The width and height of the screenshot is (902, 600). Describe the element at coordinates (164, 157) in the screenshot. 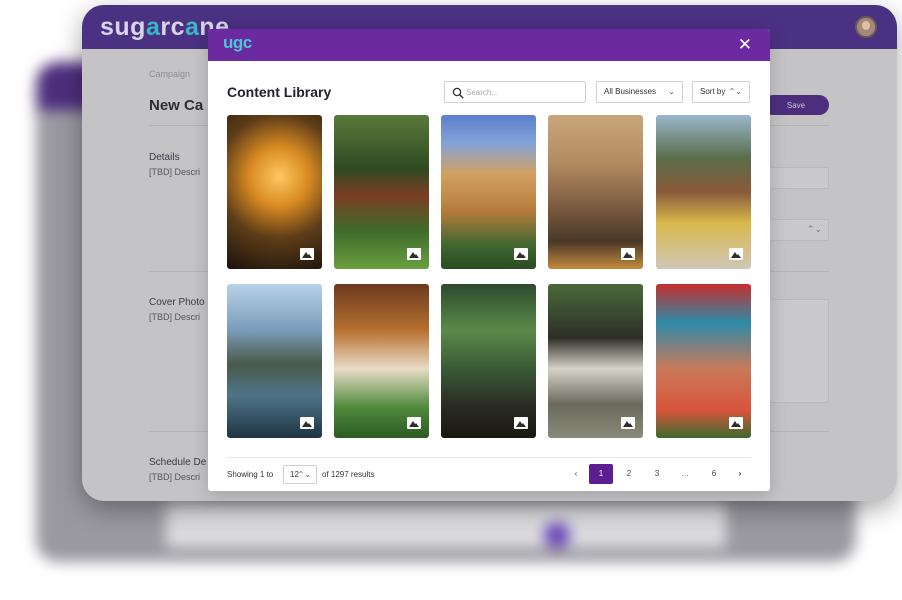

I see `details-label: Details` at that location.